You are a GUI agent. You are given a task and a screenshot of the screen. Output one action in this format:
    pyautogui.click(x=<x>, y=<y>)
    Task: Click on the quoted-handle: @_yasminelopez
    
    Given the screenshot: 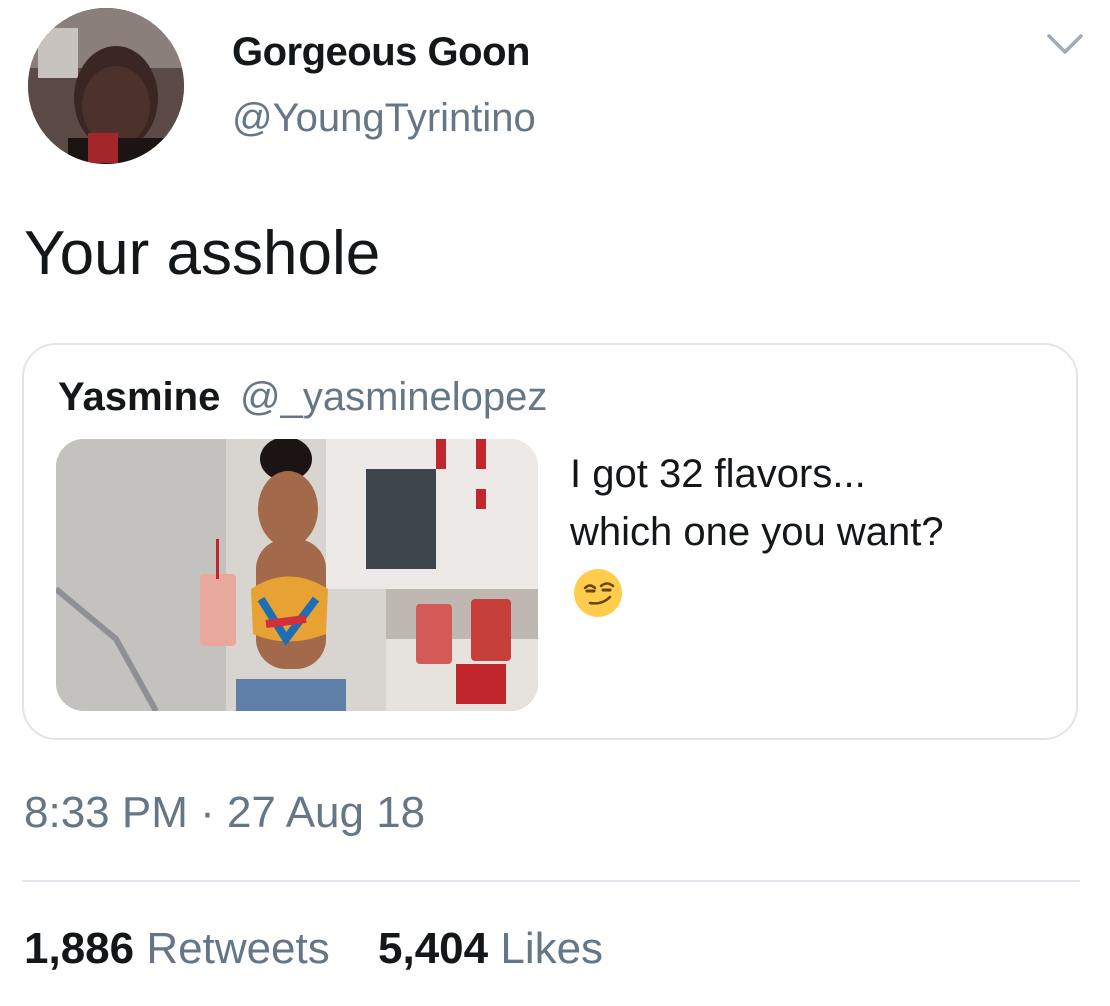 What is the action you would take?
    pyautogui.click(x=394, y=397)
    